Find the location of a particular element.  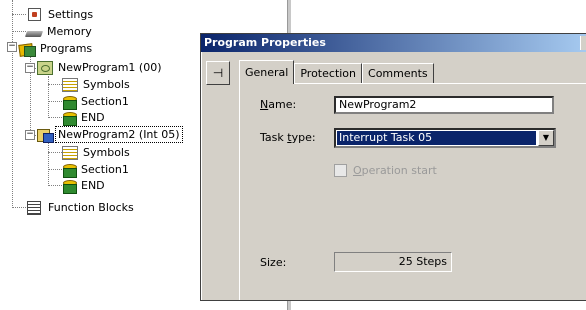

task-type-select: Interrupt Task 05 ▼ is located at coordinates (445, 138).